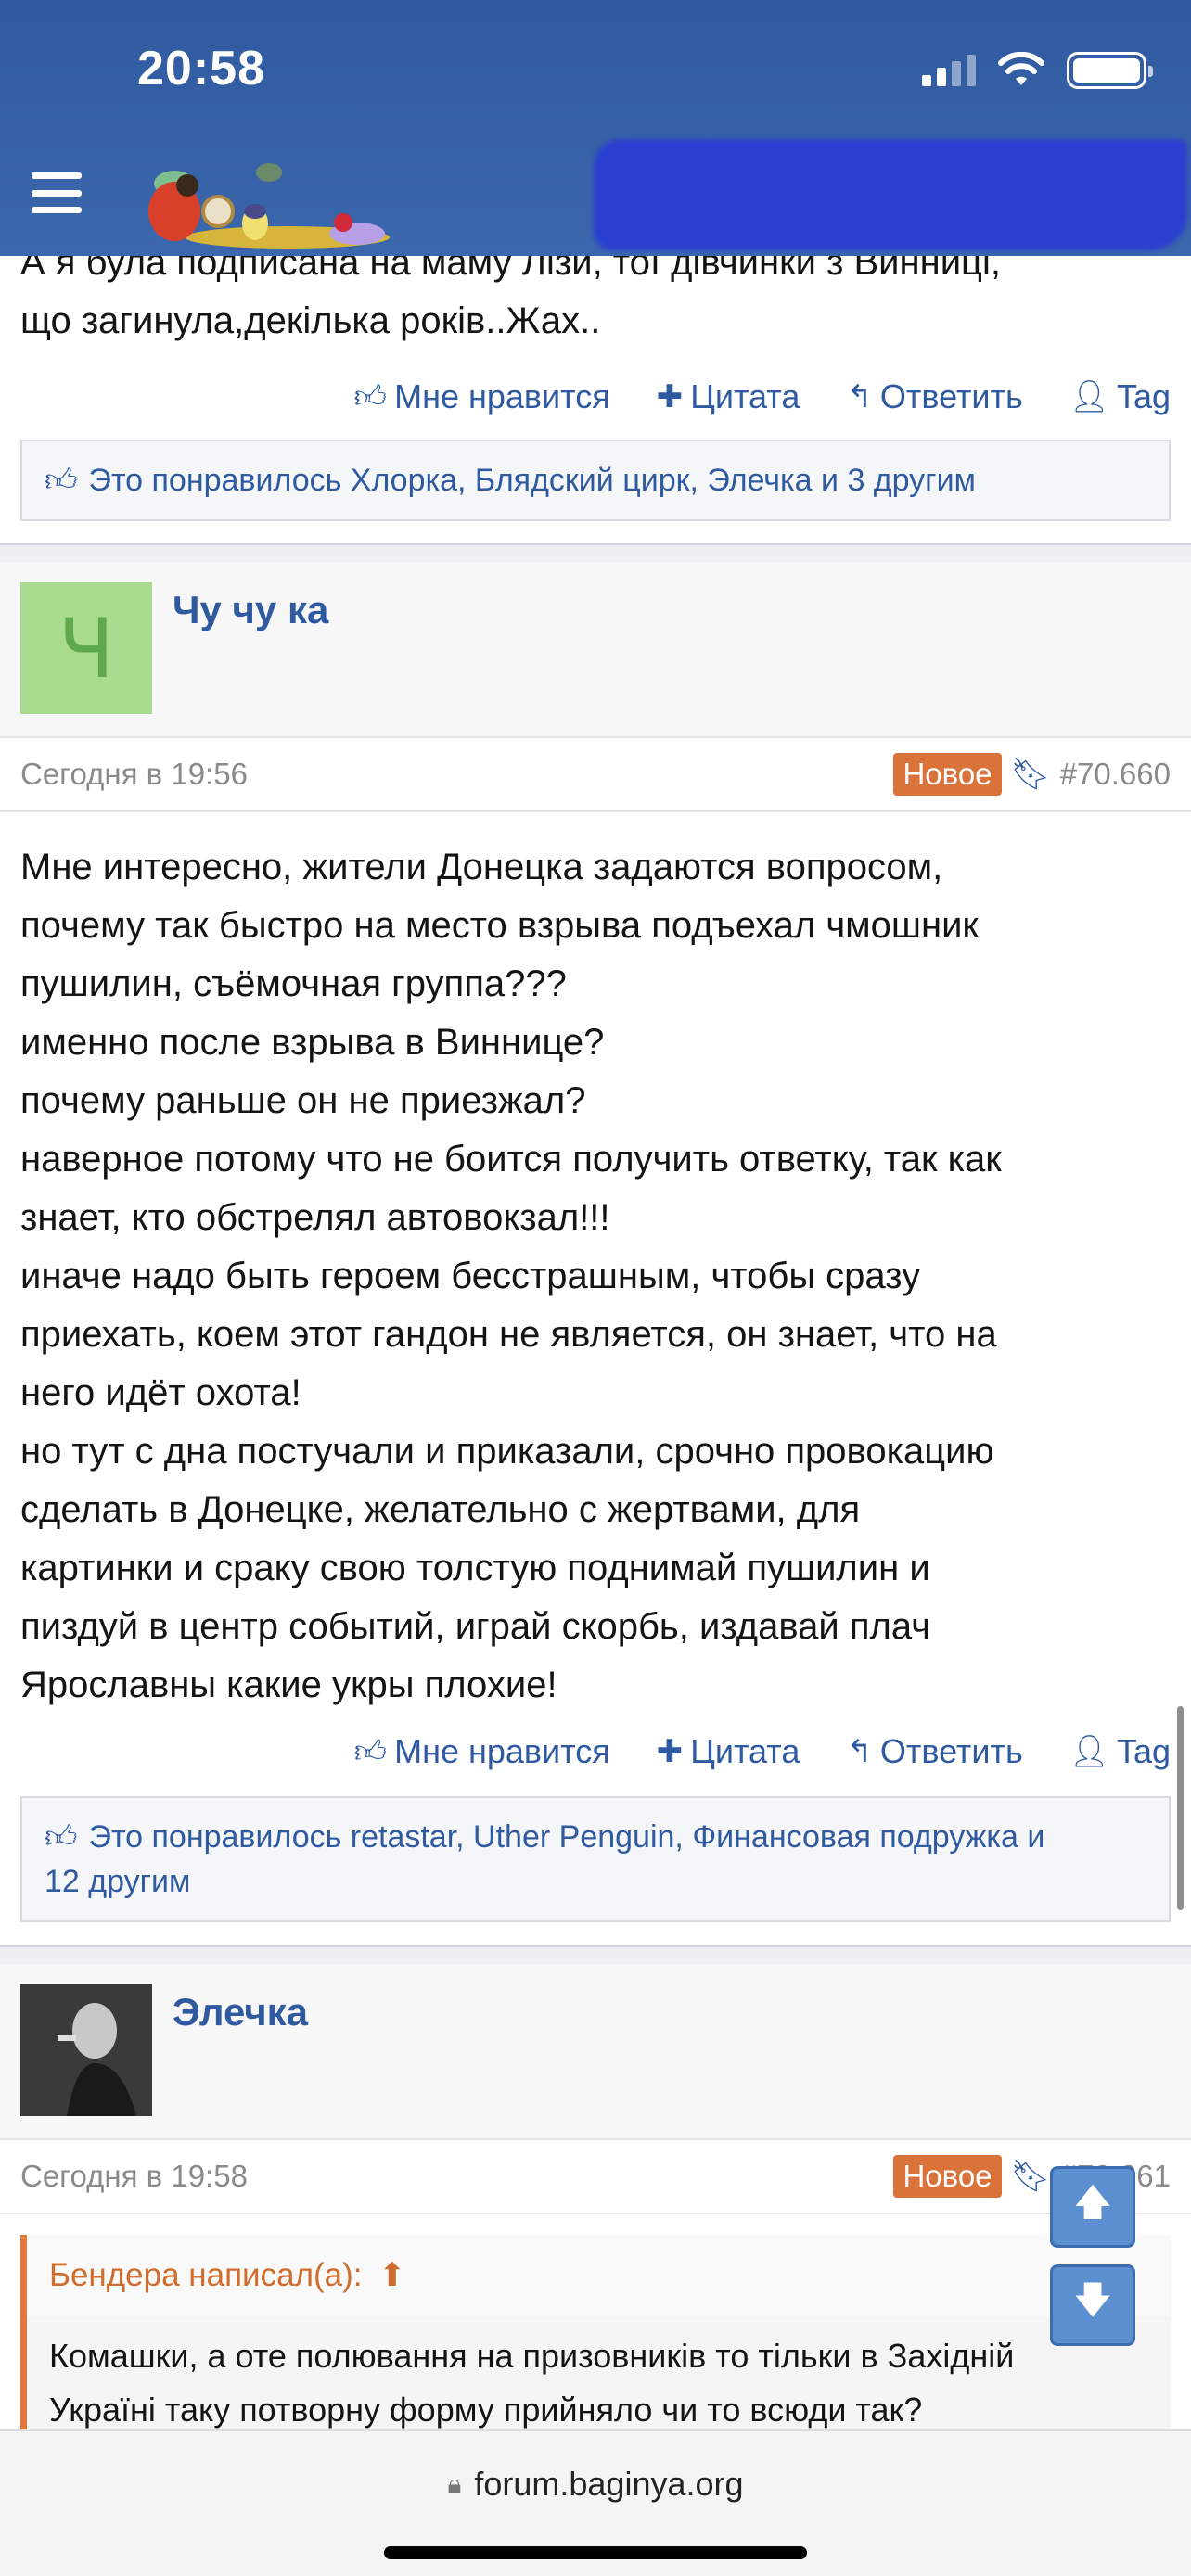 The width and height of the screenshot is (1191, 2576). What do you see at coordinates (1110, 71) in the screenshot?
I see `battery-icon` at bounding box center [1110, 71].